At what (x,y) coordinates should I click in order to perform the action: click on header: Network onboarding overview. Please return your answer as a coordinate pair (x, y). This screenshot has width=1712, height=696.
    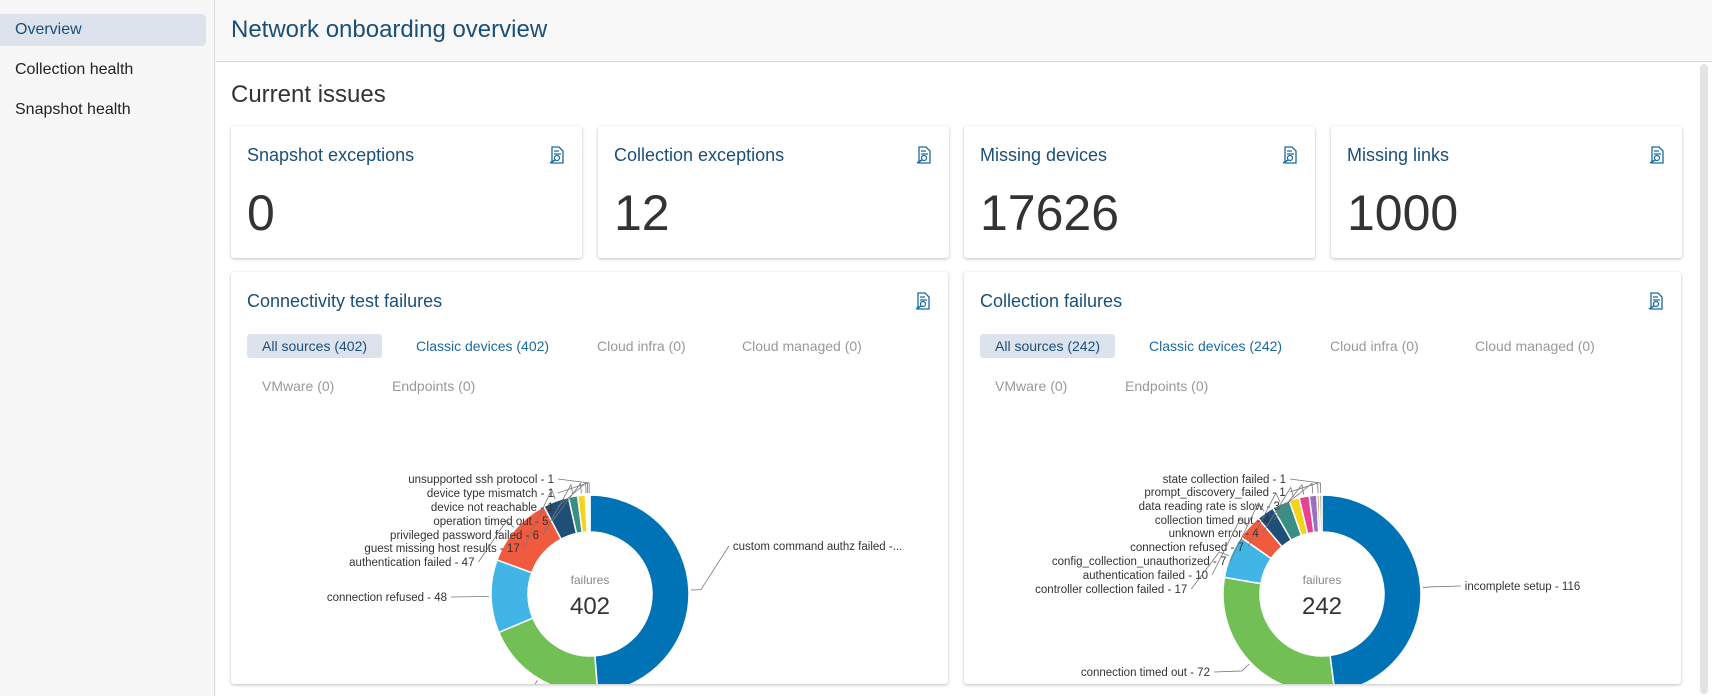
    Looking at the image, I should click on (964, 31).